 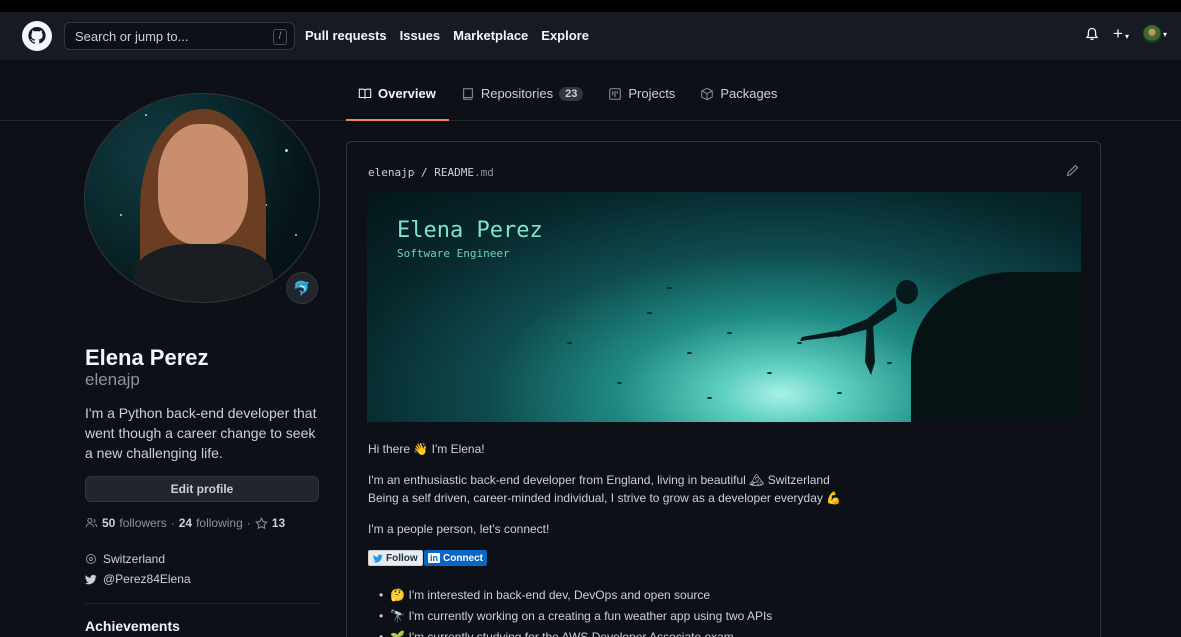 I want to click on banner-subtitle: Software Engineer, so click(x=453, y=253).